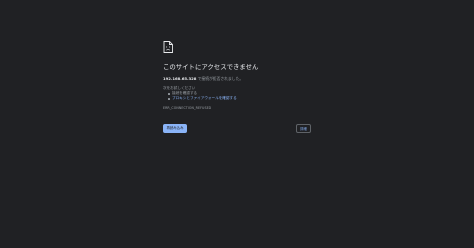 This screenshot has width=474, height=248. I want to click on host-address: 192.168.65.328, so click(180, 78).